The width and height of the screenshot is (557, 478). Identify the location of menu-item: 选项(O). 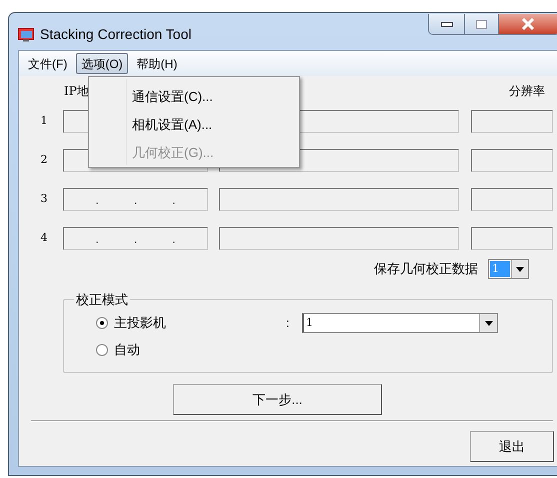
(102, 63).